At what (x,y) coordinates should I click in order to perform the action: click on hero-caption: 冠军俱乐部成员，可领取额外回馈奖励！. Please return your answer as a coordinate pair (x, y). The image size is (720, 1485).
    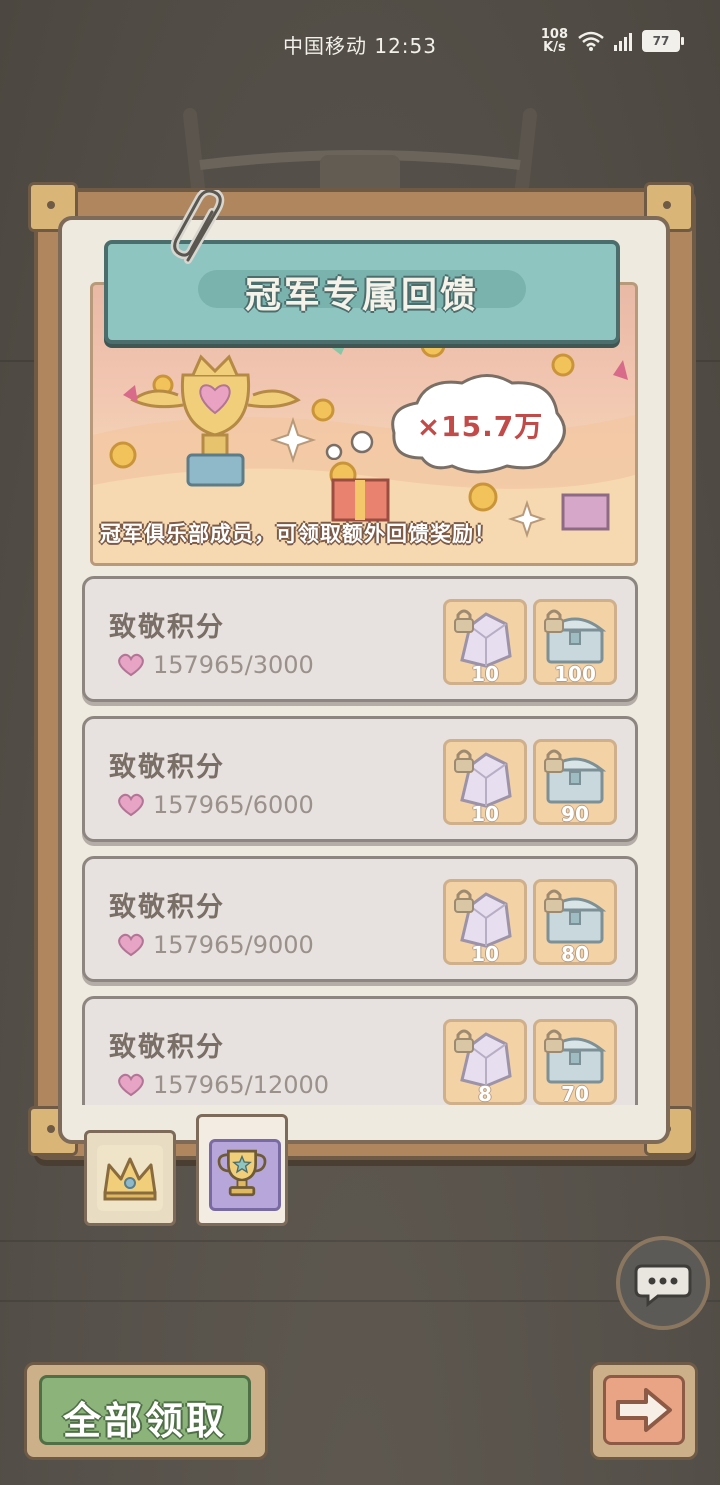
    Looking at the image, I should click on (298, 534).